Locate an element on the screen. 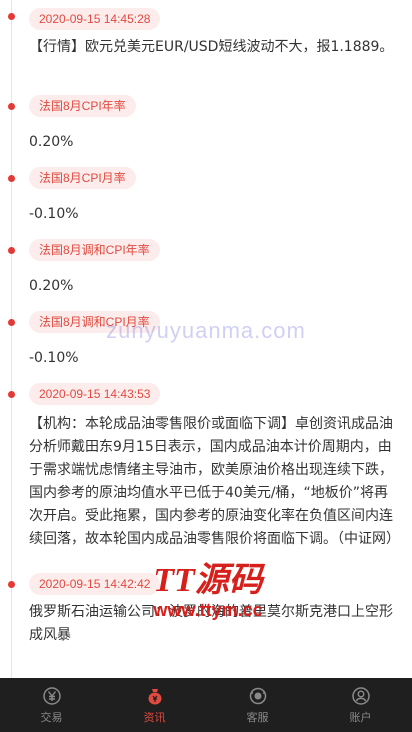 This screenshot has height=732, width=412. bottom-tab-bar: 交易 资讯 客服 账户 is located at coordinates (206, 705).